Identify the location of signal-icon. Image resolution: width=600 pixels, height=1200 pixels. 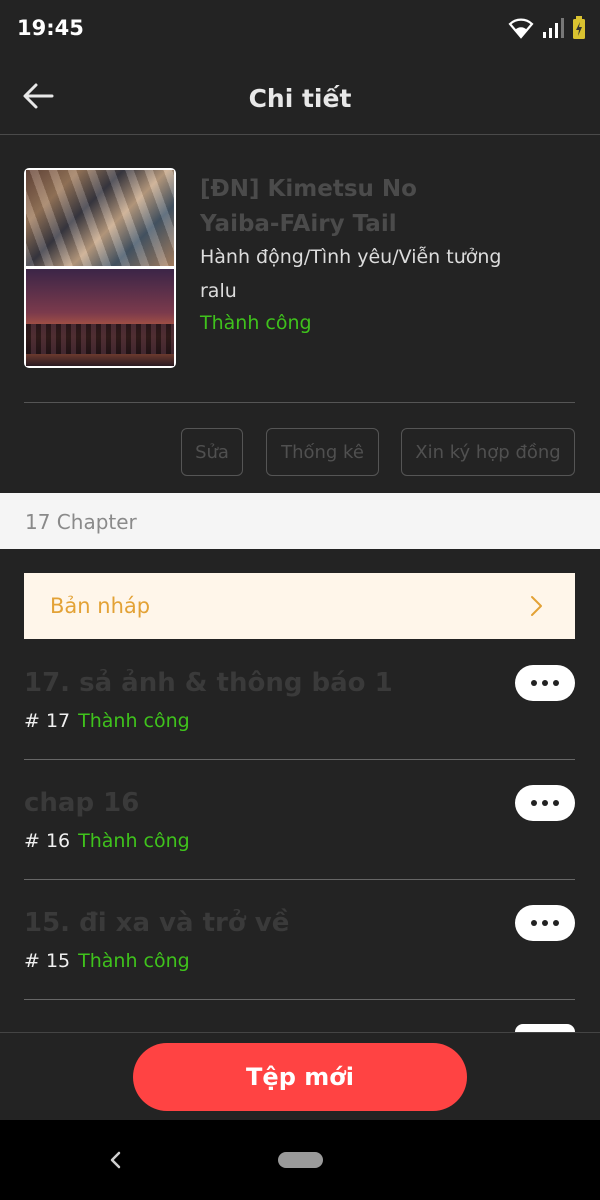
(553, 30).